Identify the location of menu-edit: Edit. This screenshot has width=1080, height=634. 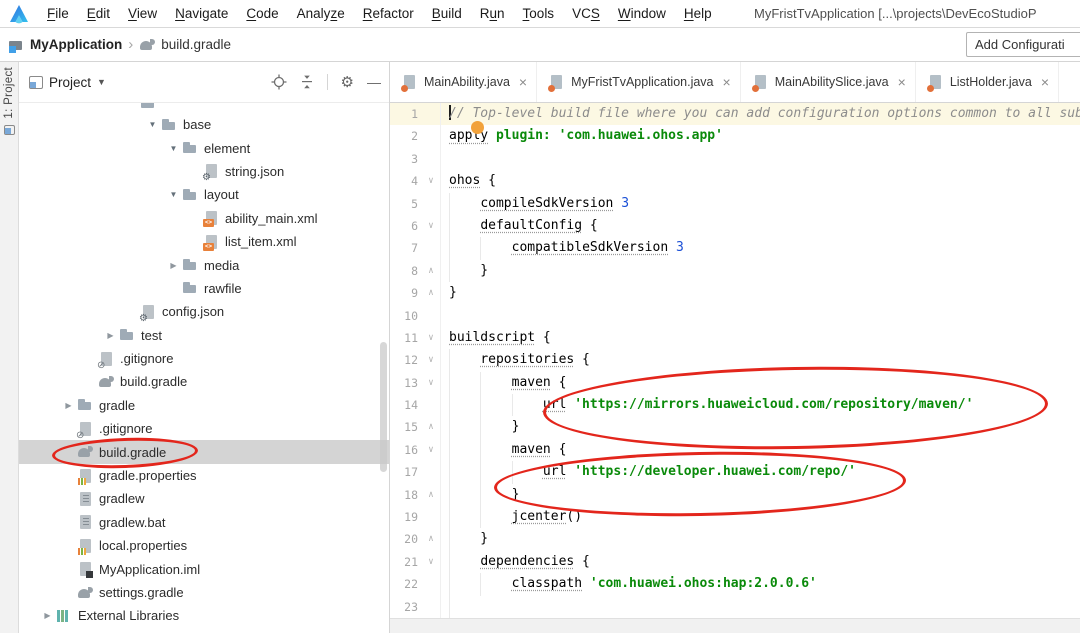
(98, 13).